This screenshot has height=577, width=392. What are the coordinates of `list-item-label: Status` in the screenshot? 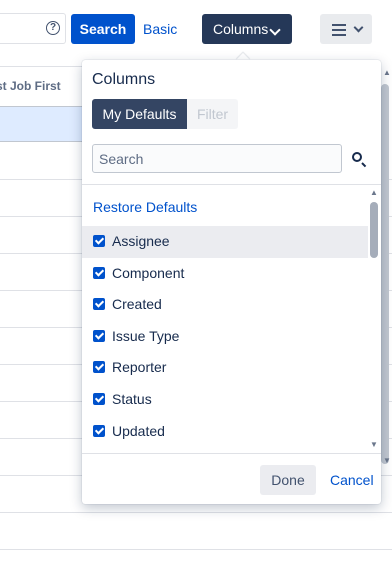 It's located at (132, 398).